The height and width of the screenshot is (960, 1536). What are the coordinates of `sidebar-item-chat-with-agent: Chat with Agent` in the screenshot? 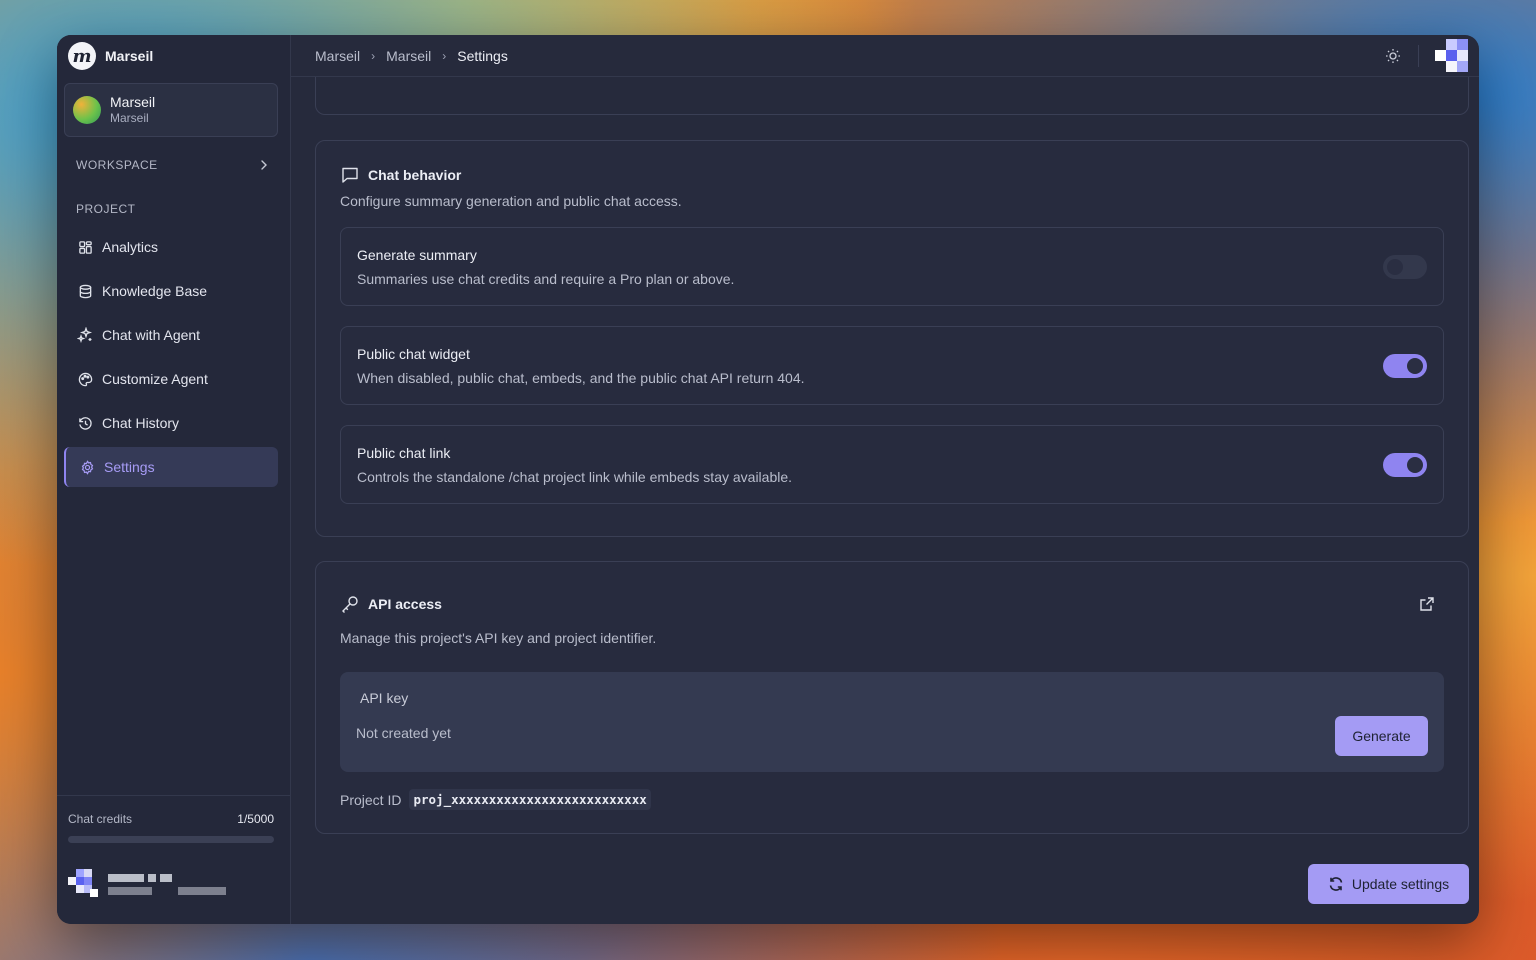 It's located at (171, 335).